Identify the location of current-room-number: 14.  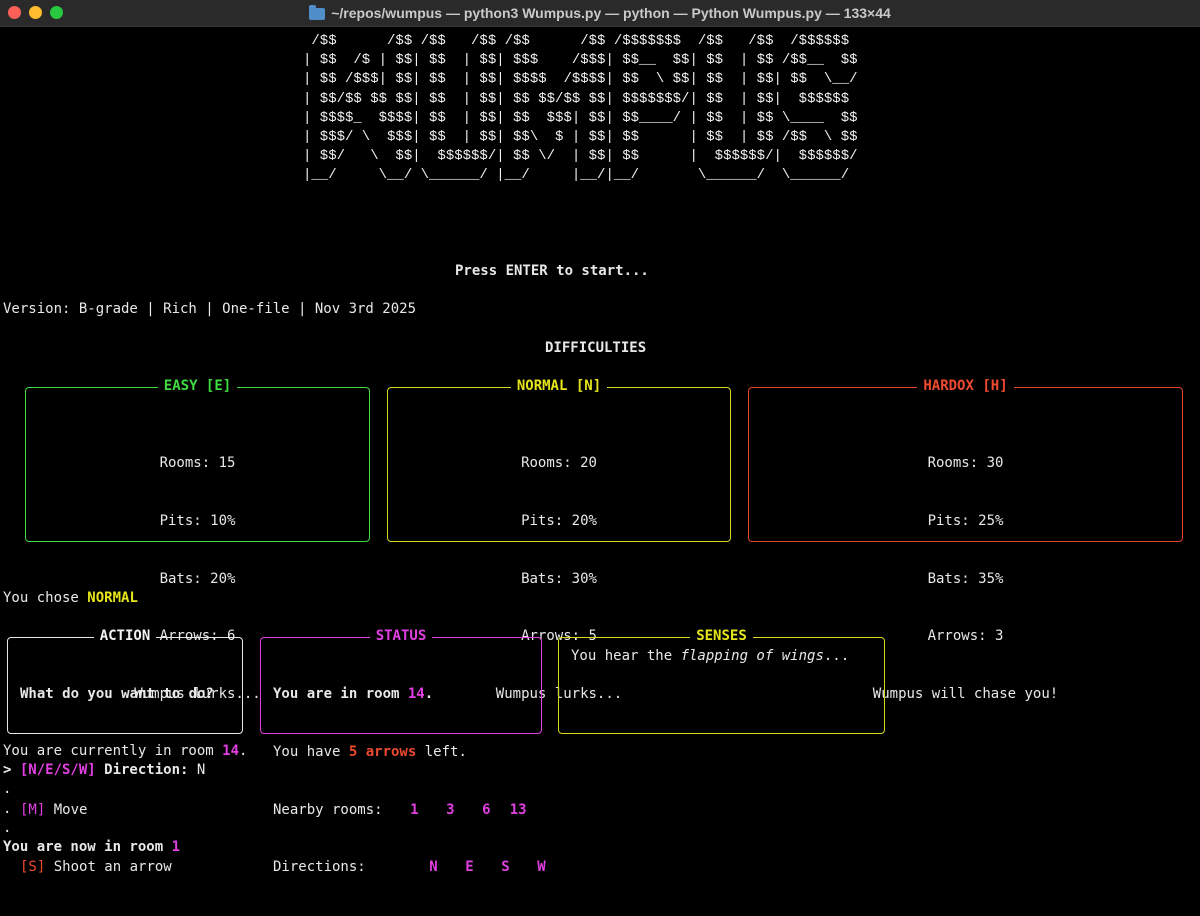
(231, 751).